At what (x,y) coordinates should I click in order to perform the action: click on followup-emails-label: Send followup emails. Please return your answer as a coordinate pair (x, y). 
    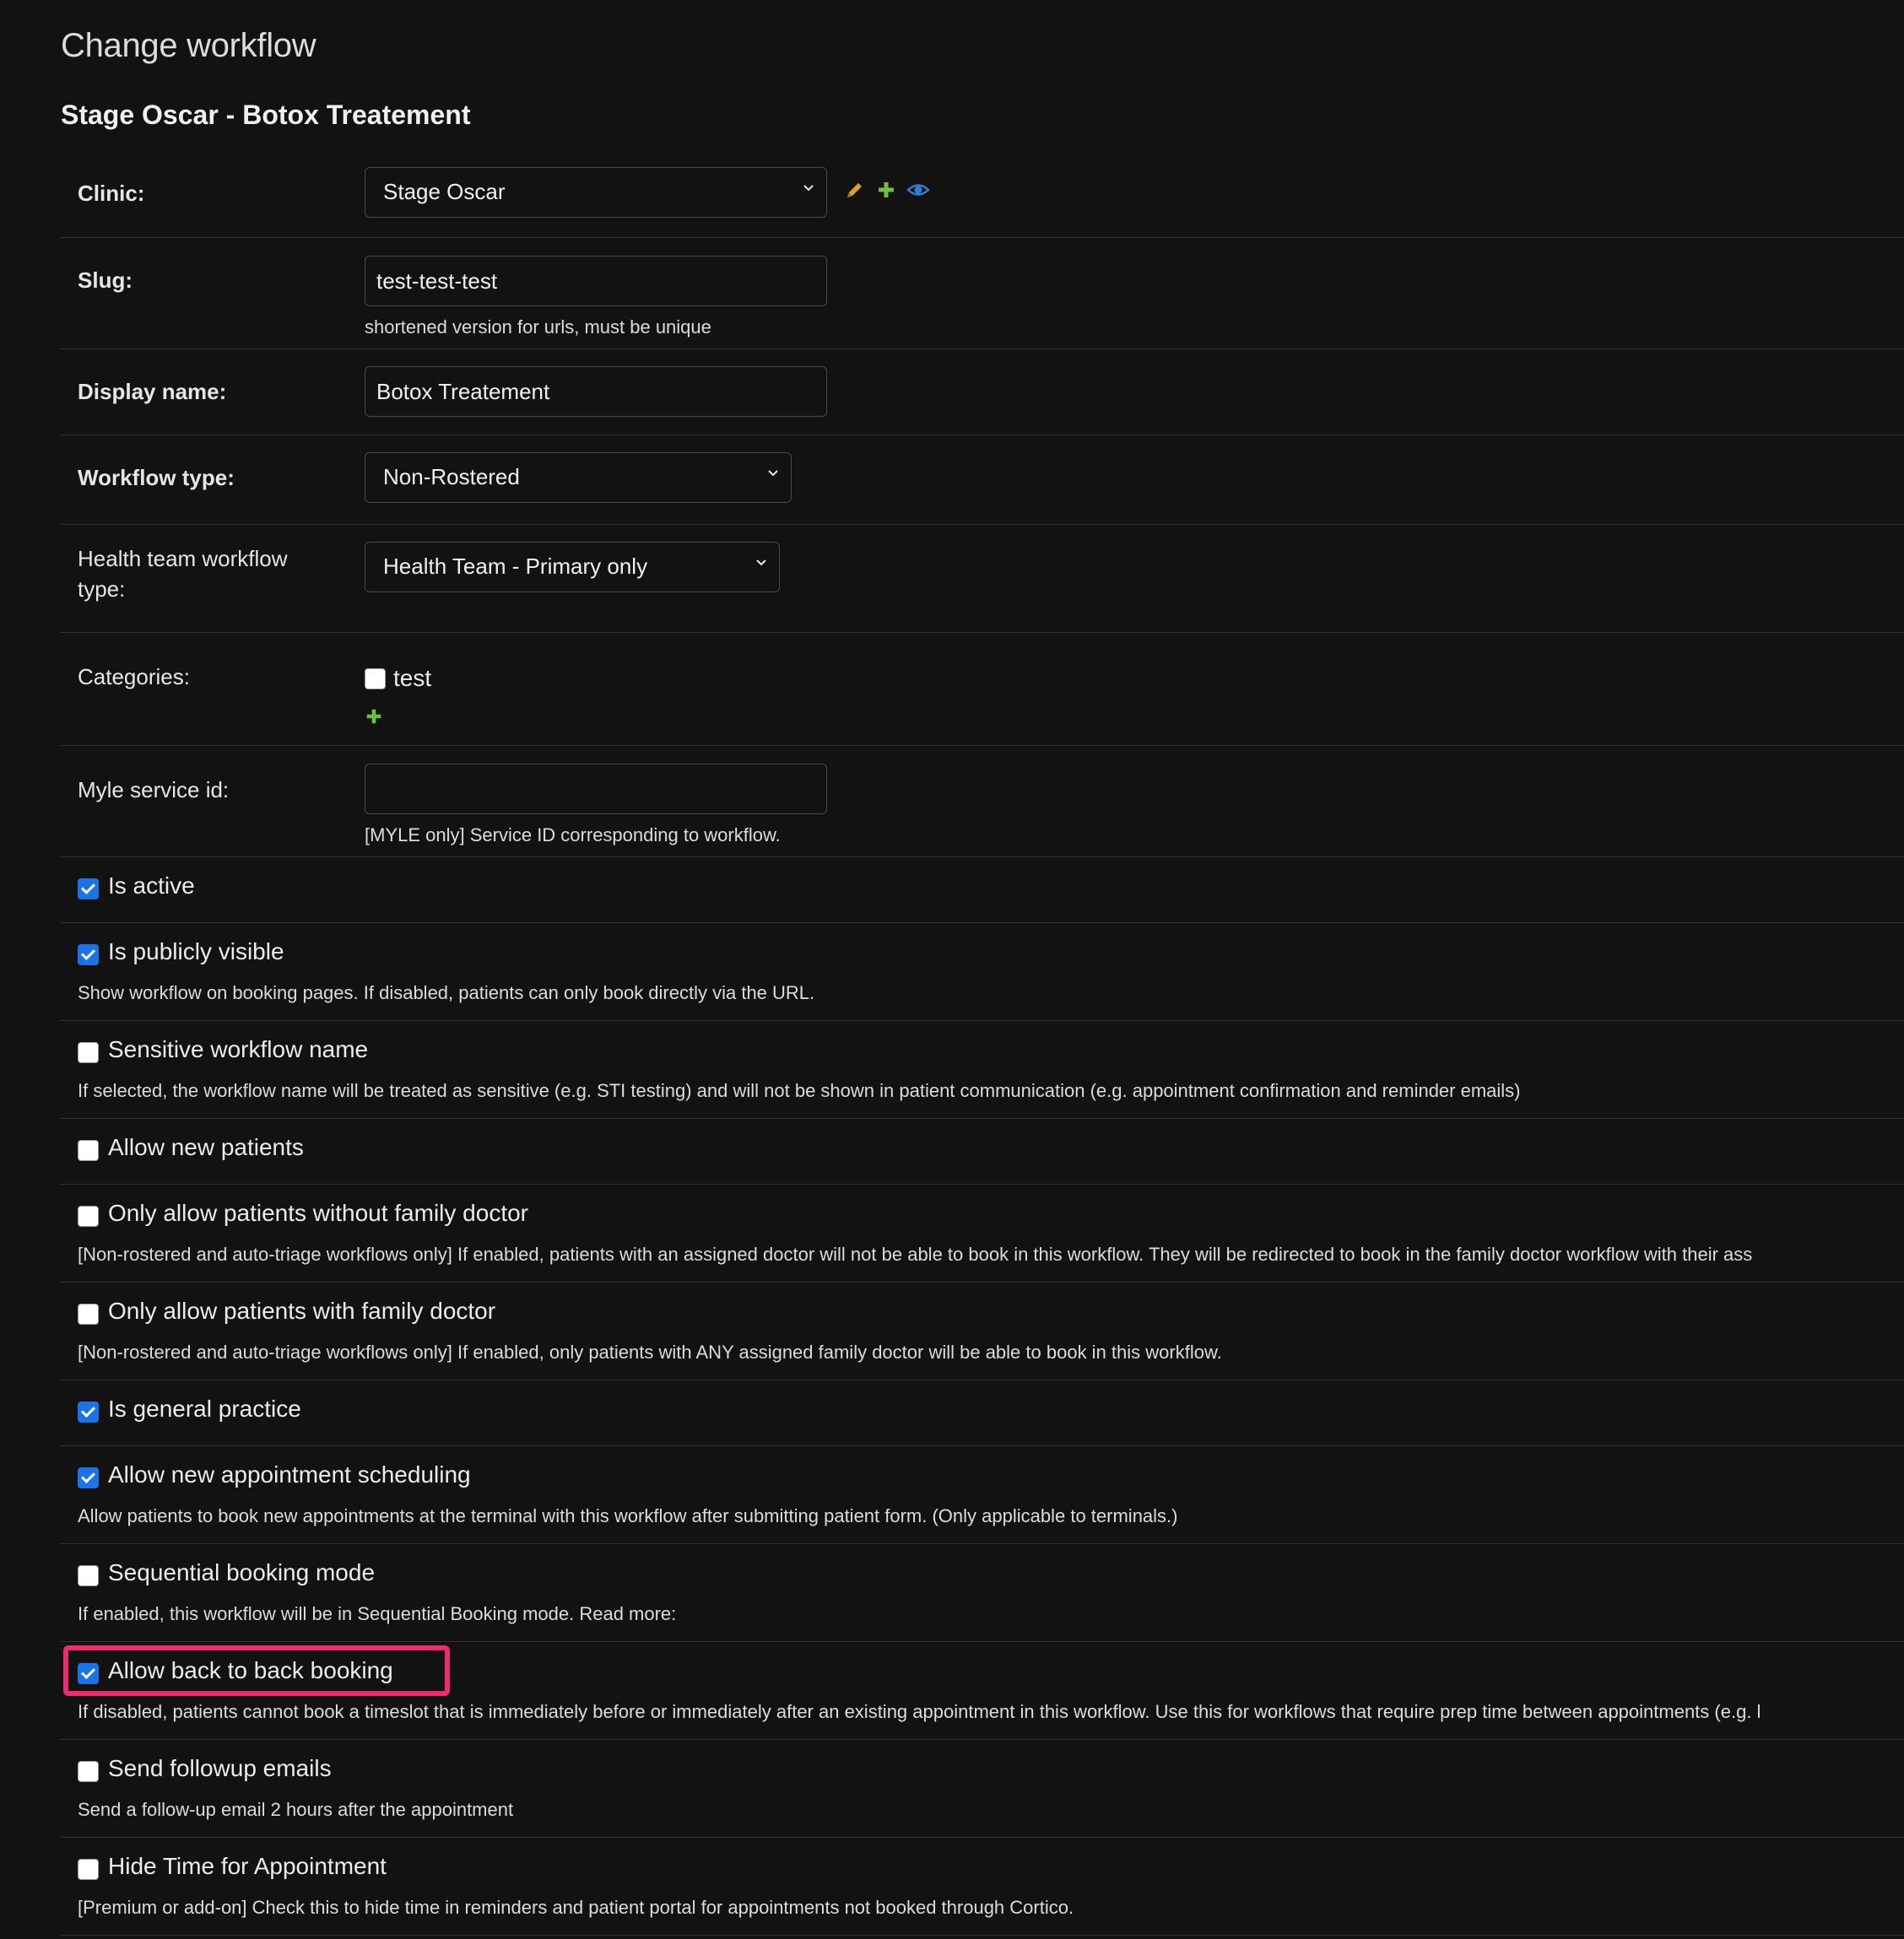
    Looking at the image, I should click on (220, 1768).